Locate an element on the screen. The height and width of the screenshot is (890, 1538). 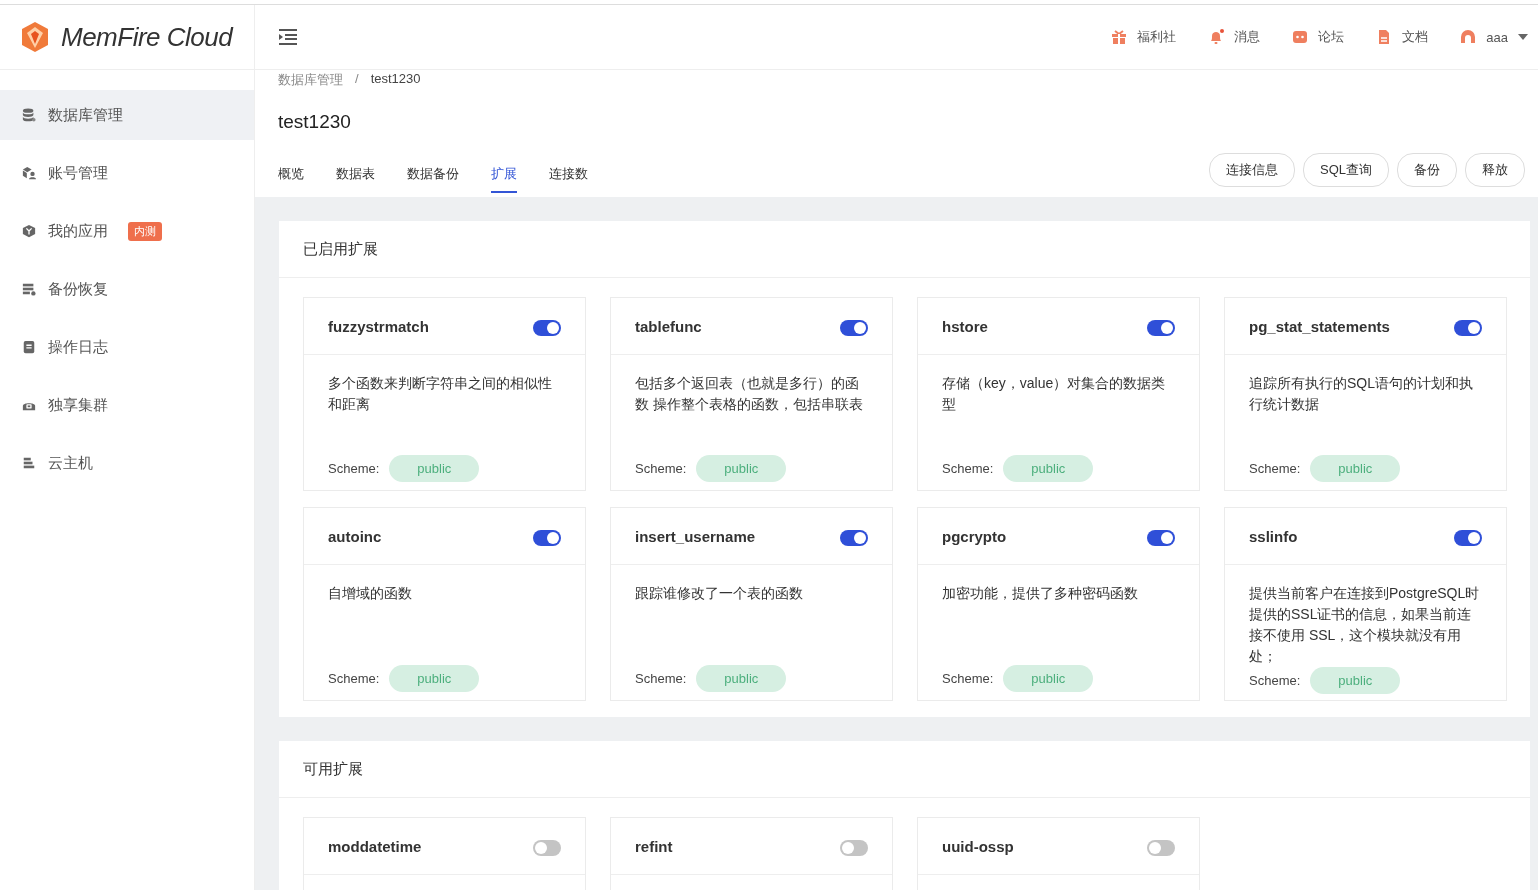
extension-description: 包括多个返回表（也就是多行）的函数 操作整个表格的函数，包括串联表 is located at coordinates (749, 394).